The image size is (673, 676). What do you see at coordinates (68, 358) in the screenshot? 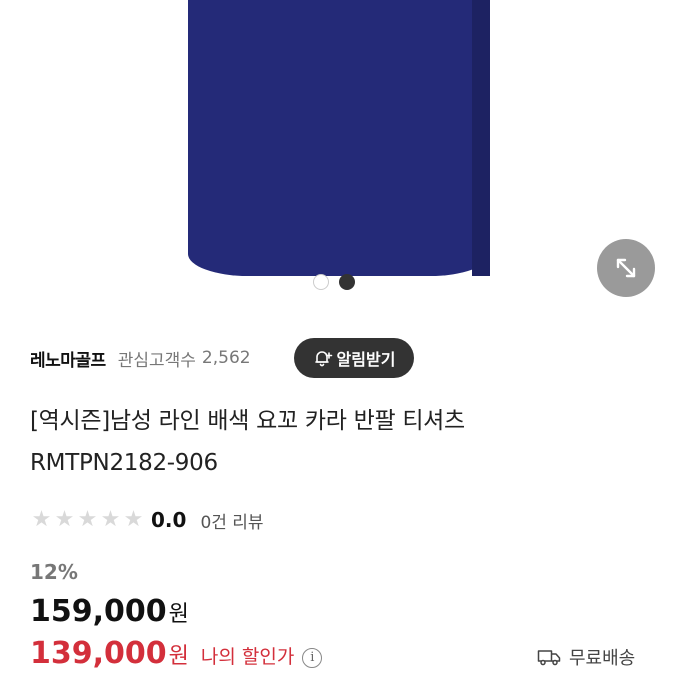
I see `brand-name: 레노마골프` at bounding box center [68, 358].